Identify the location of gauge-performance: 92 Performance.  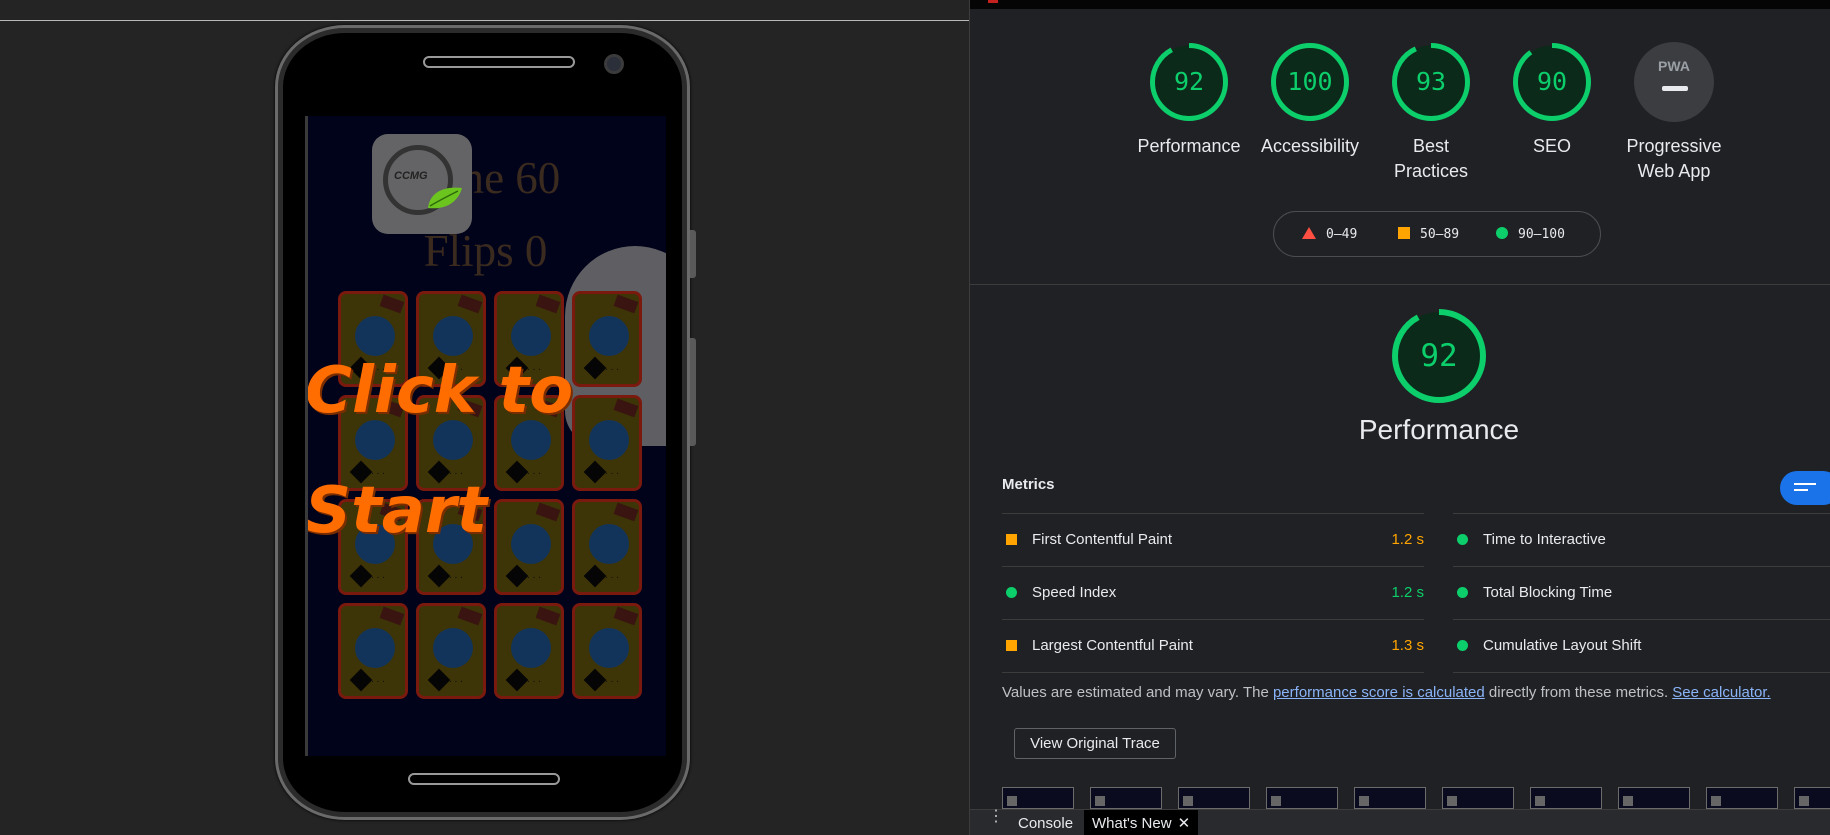
(1189, 100).